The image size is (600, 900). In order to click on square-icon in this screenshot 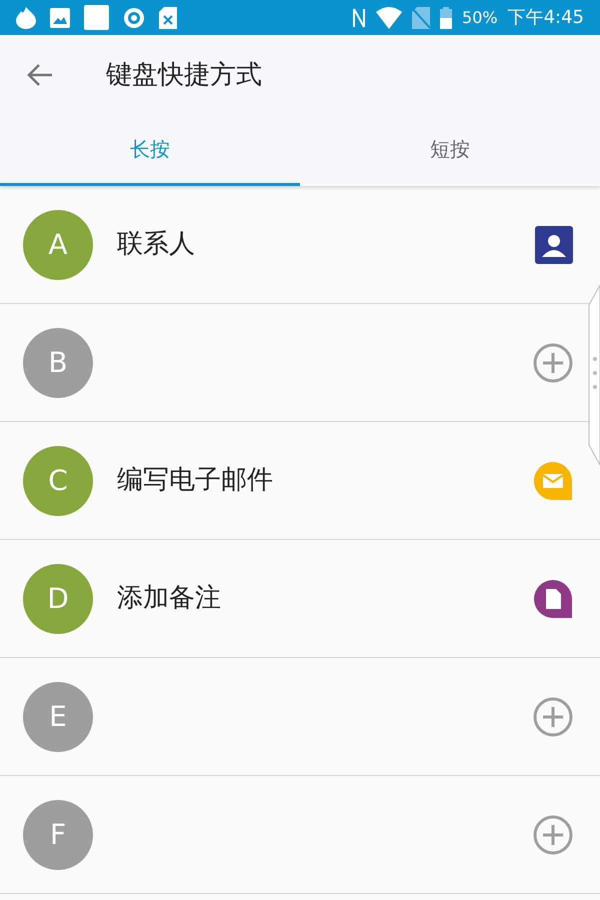, I will do `click(96, 17)`.